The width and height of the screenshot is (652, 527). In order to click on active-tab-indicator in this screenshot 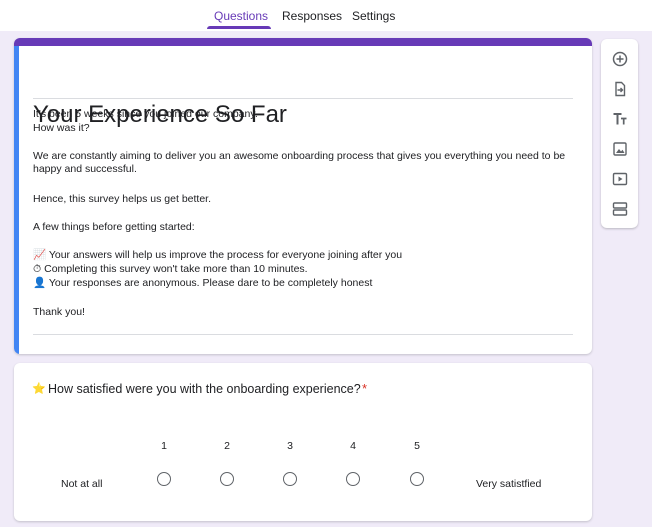, I will do `click(239, 27)`.